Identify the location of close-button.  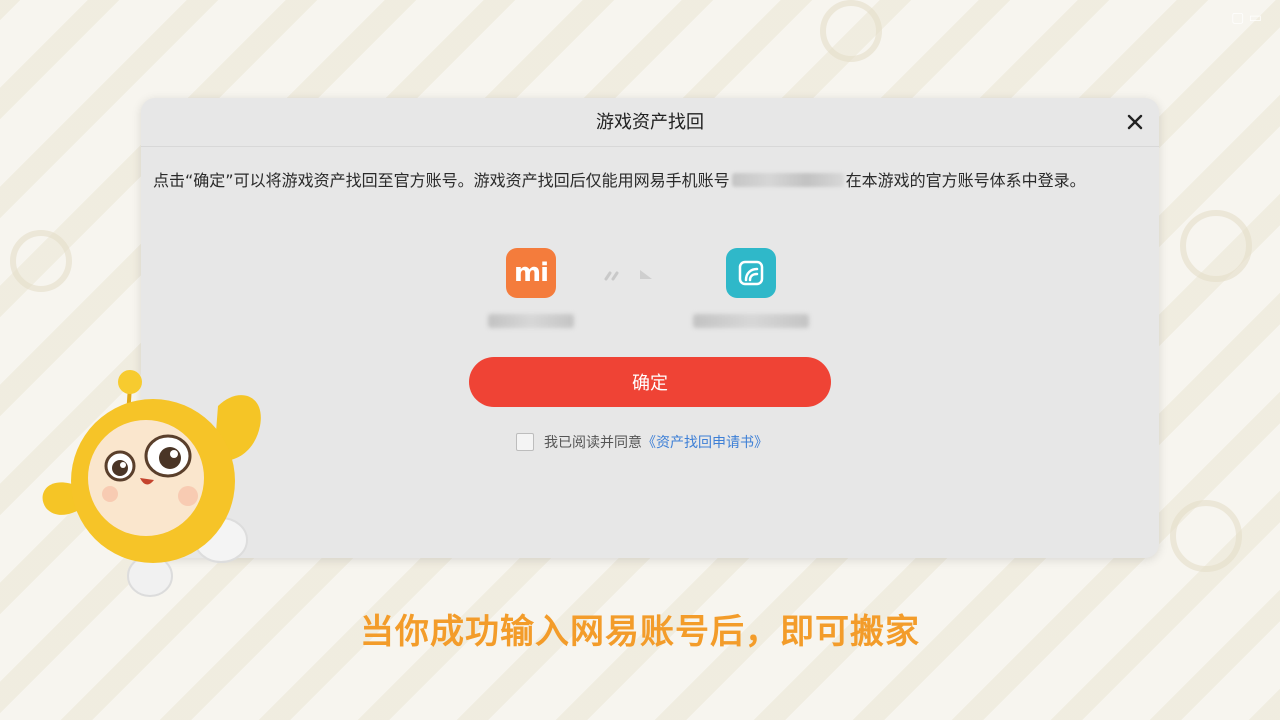
(1135, 122).